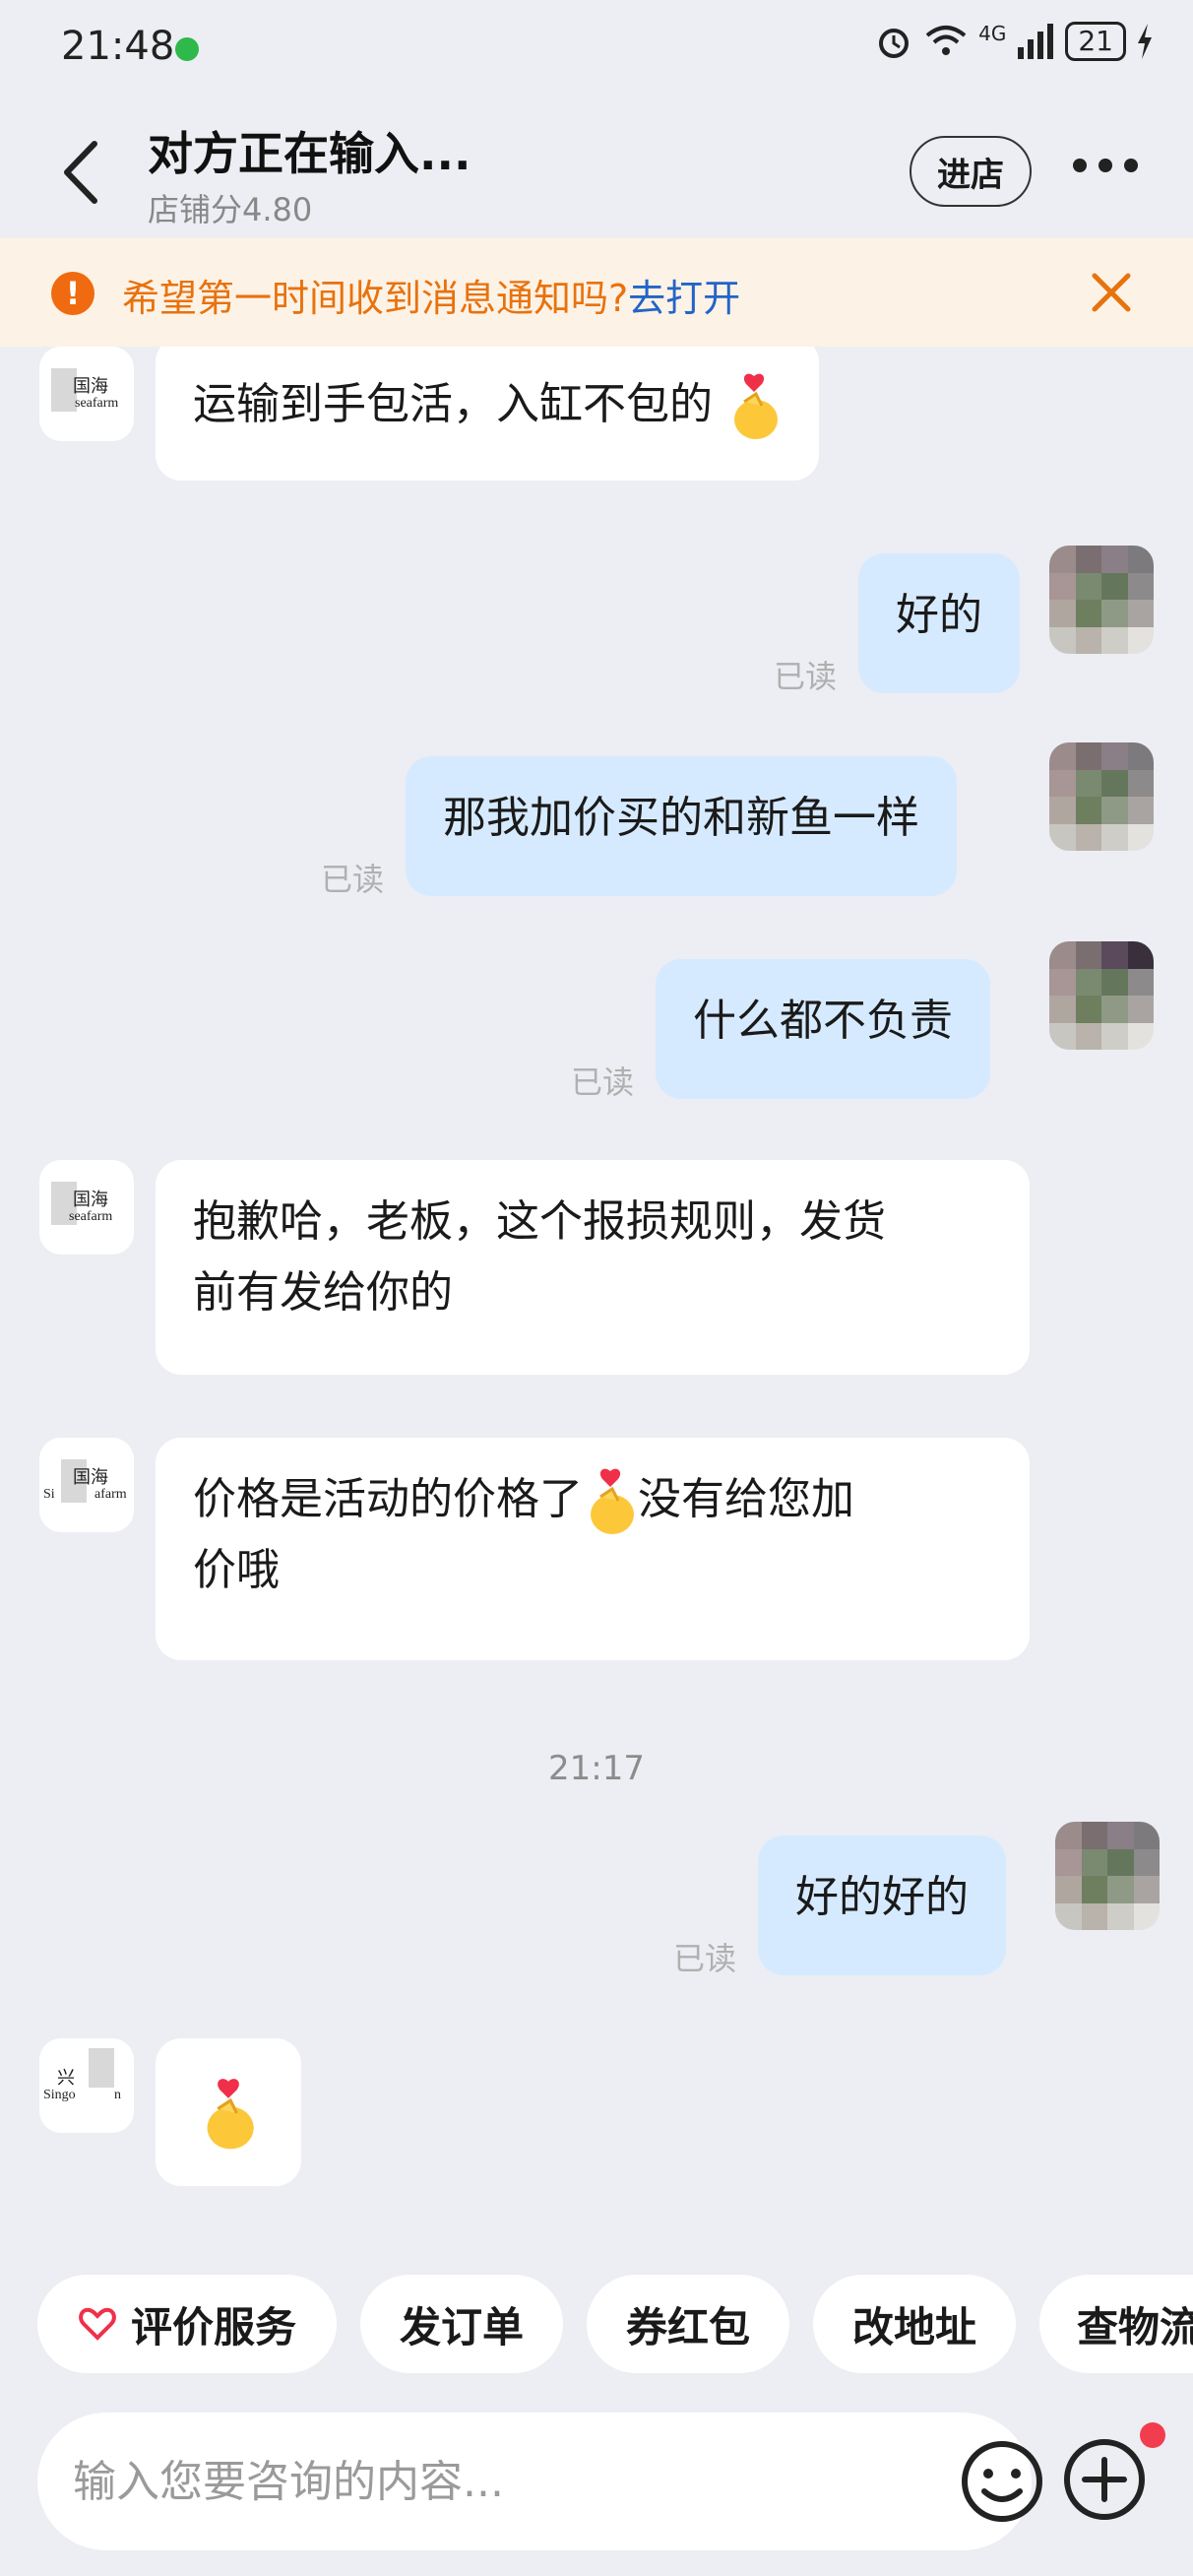 The height and width of the screenshot is (2576, 1193). I want to click on heart-hand-icon, so click(97, 2324).